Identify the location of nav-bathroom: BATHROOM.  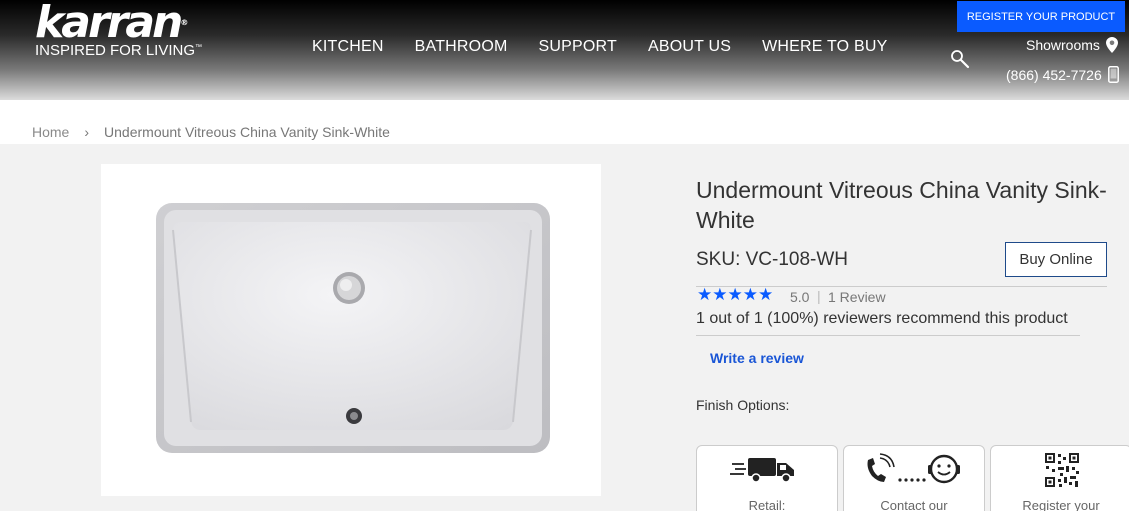
(461, 47).